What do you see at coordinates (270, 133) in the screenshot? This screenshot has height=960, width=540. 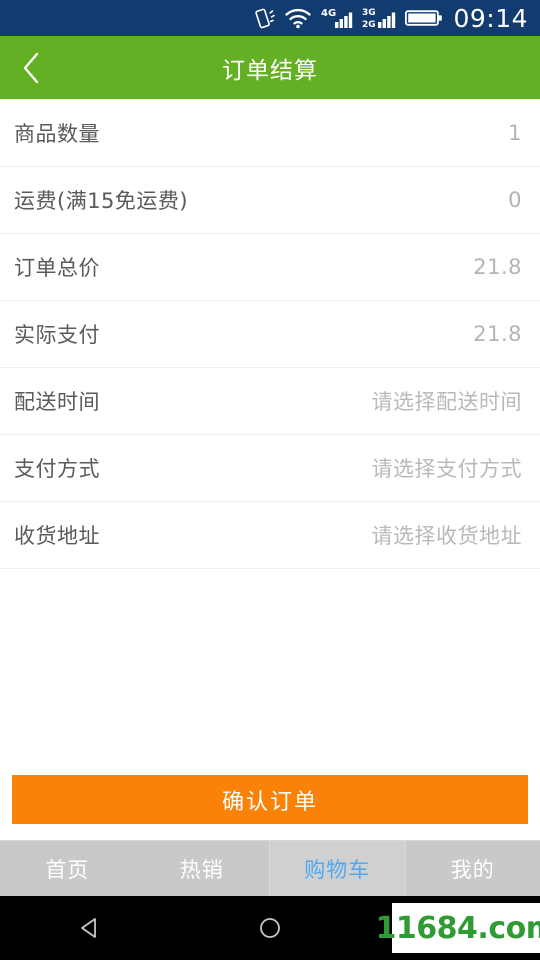 I see `order-row-item-count: 商品数量 1` at bounding box center [270, 133].